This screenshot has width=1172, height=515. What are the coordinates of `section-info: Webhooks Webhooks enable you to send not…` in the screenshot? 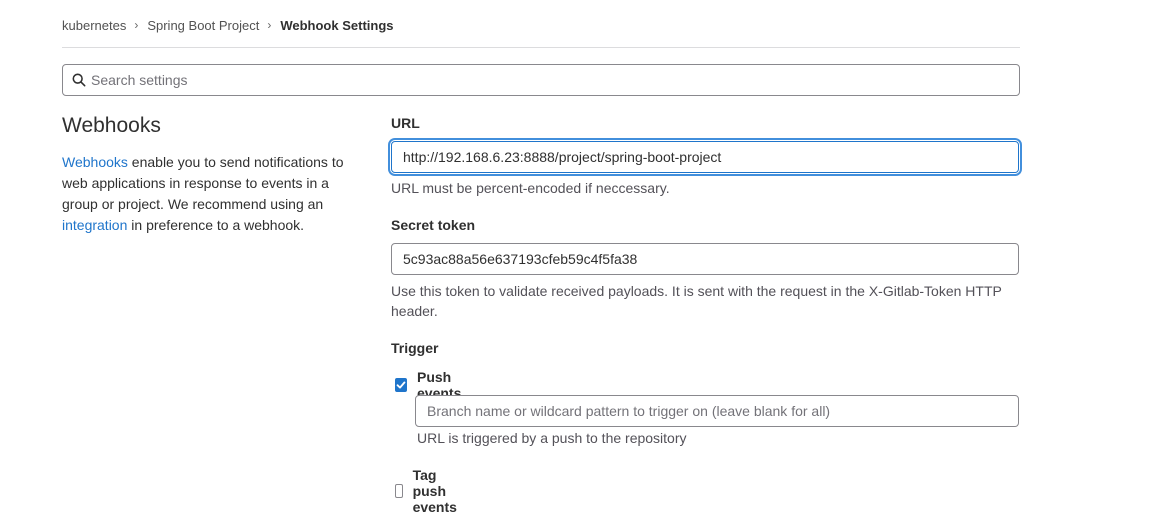 It's located at (212, 174).